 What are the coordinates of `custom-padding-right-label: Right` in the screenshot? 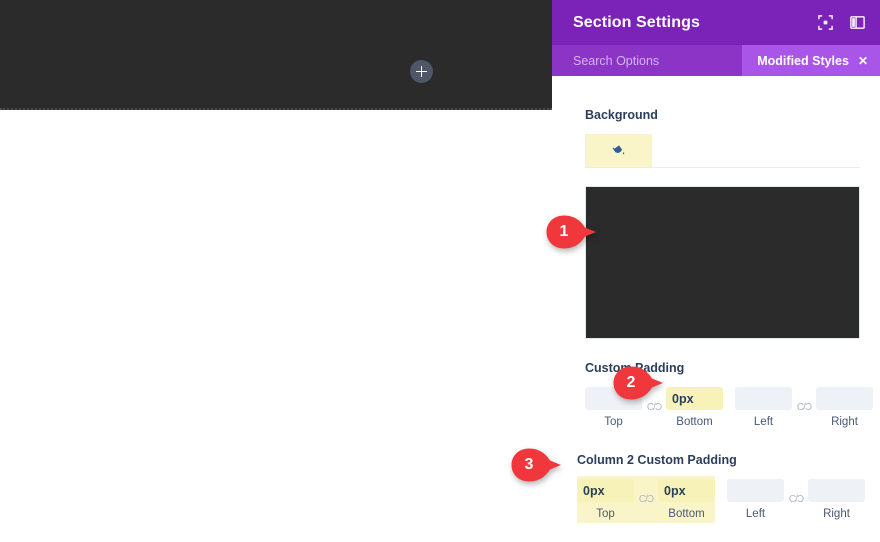 It's located at (844, 422).